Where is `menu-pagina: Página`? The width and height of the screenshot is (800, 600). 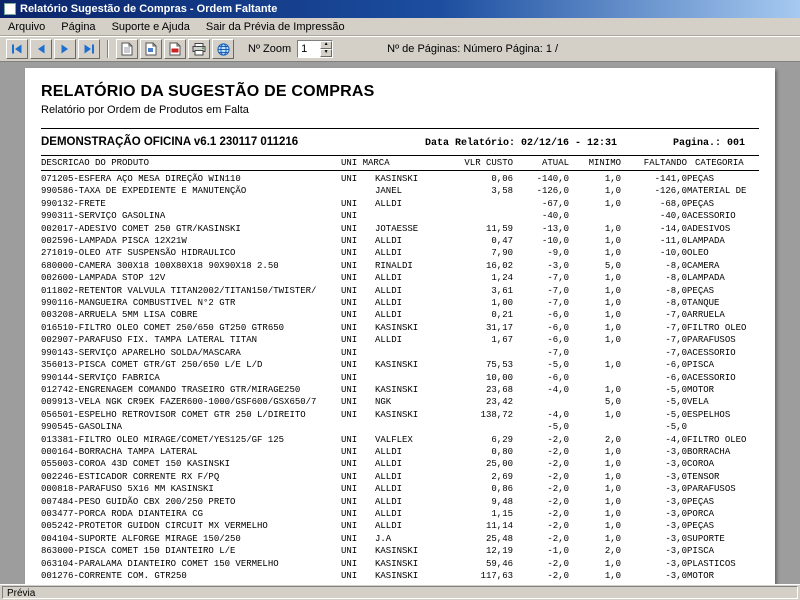
menu-pagina: Página is located at coordinates (78, 27).